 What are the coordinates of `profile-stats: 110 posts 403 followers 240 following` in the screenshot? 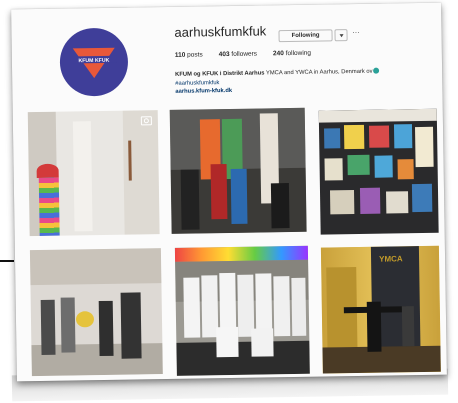 It's located at (243, 54).